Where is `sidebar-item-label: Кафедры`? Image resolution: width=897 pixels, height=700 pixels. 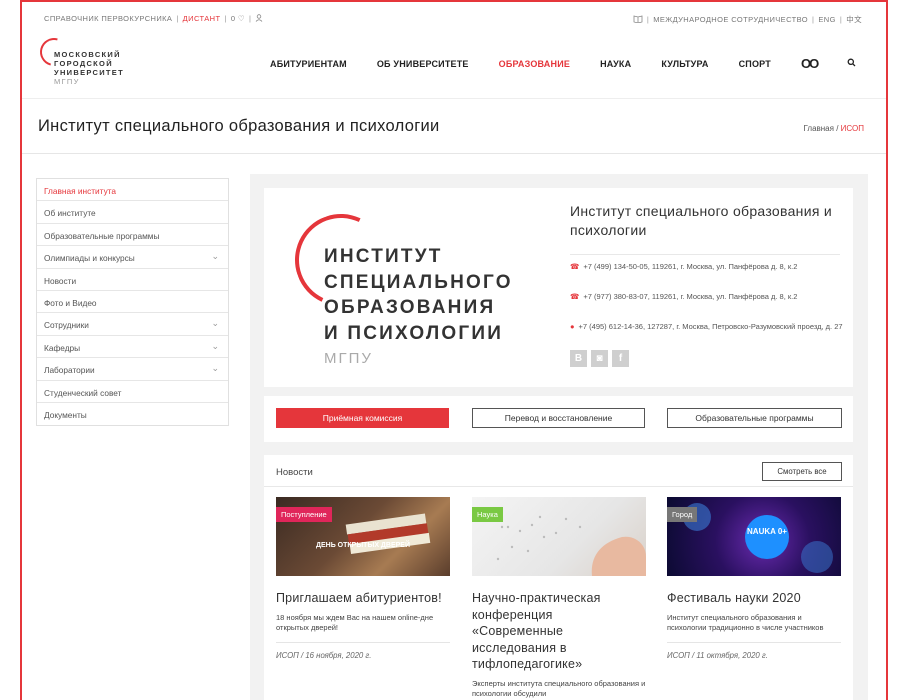 sidebar-item-label: Кафедры is located at coordinates (62, 347).